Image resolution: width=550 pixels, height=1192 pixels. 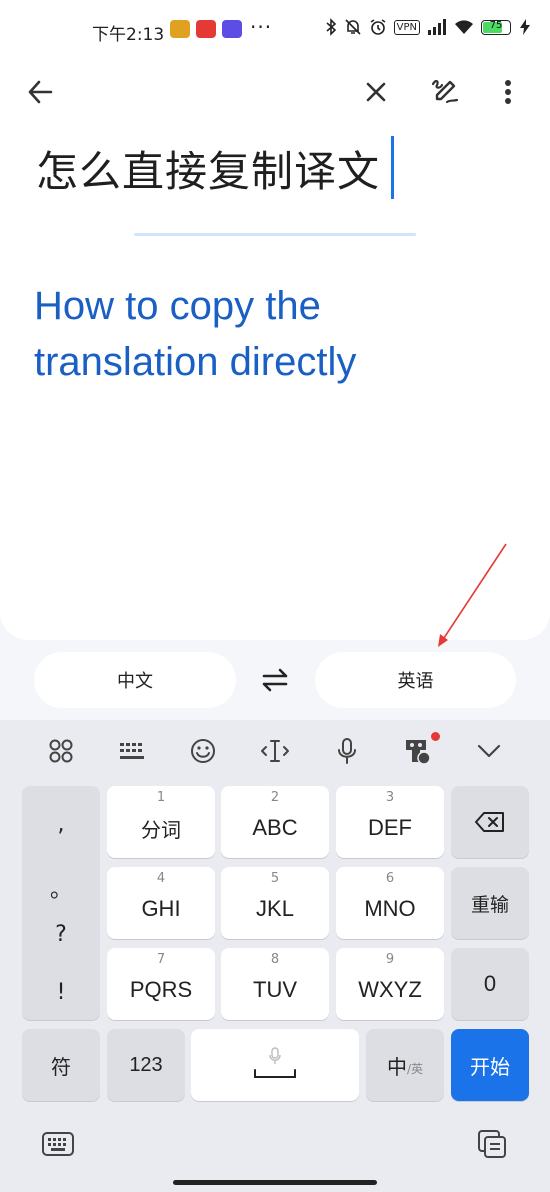 I want to click on numbers-key: 123, so click(x=146, y=1065).